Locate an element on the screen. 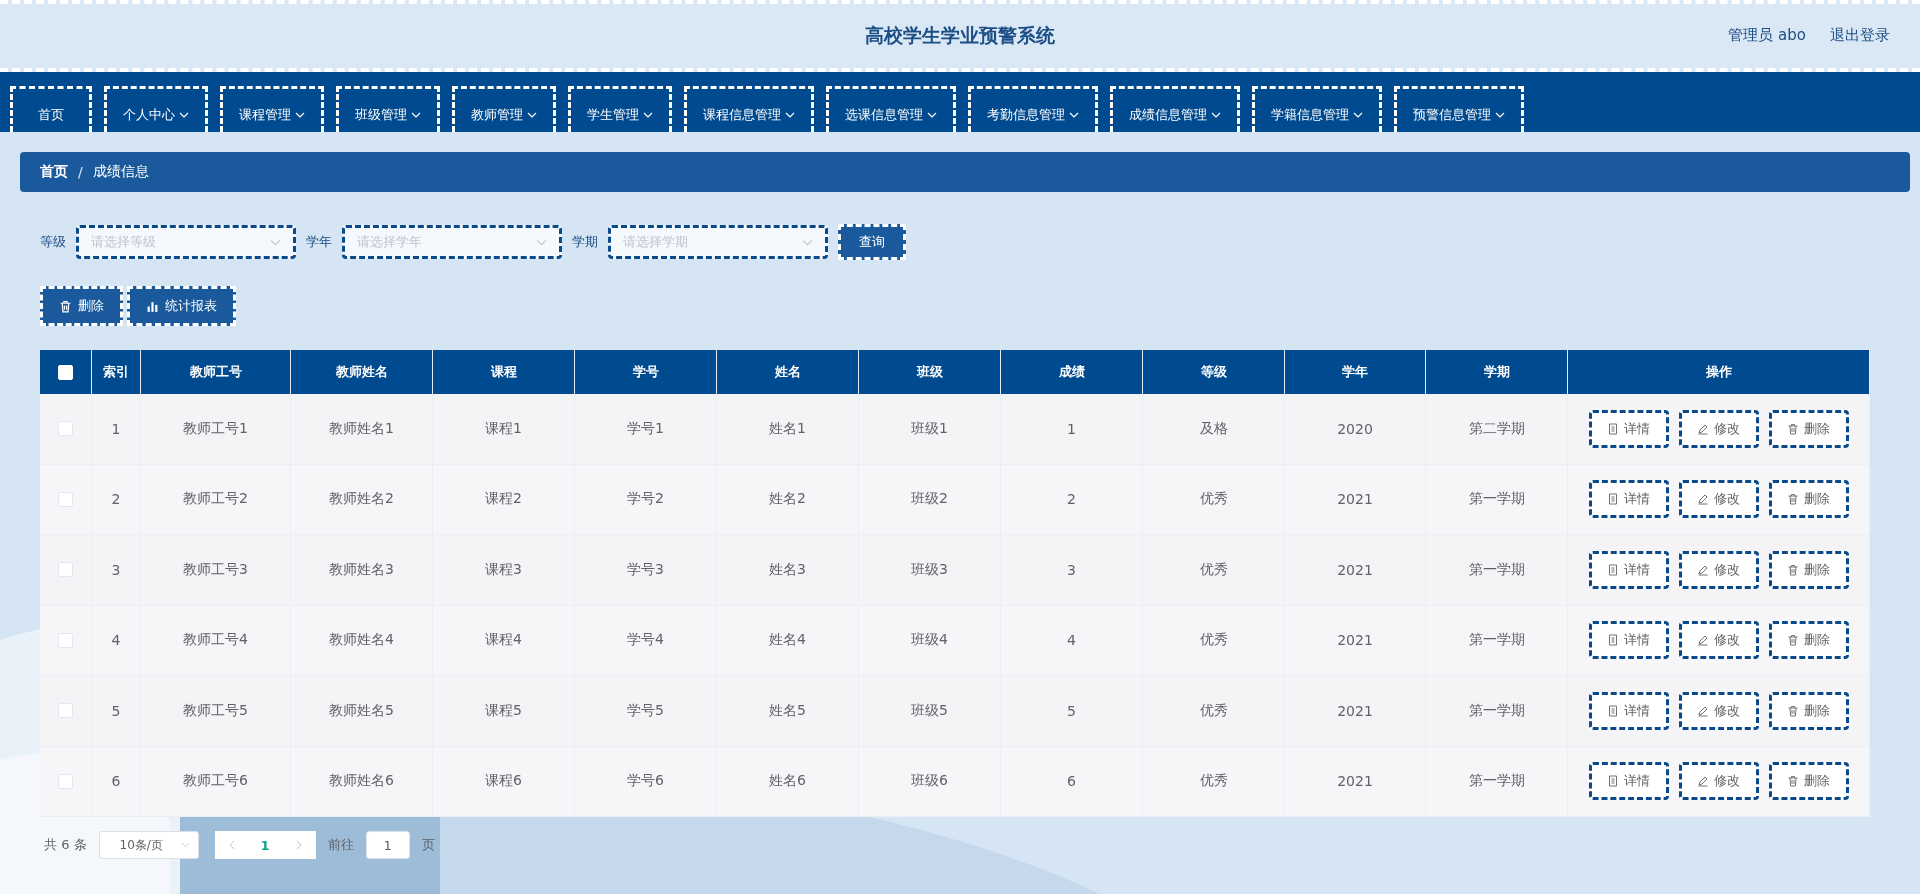  nav-menu-item: 学籍信息管理 is located at coordinates (1317, 109).